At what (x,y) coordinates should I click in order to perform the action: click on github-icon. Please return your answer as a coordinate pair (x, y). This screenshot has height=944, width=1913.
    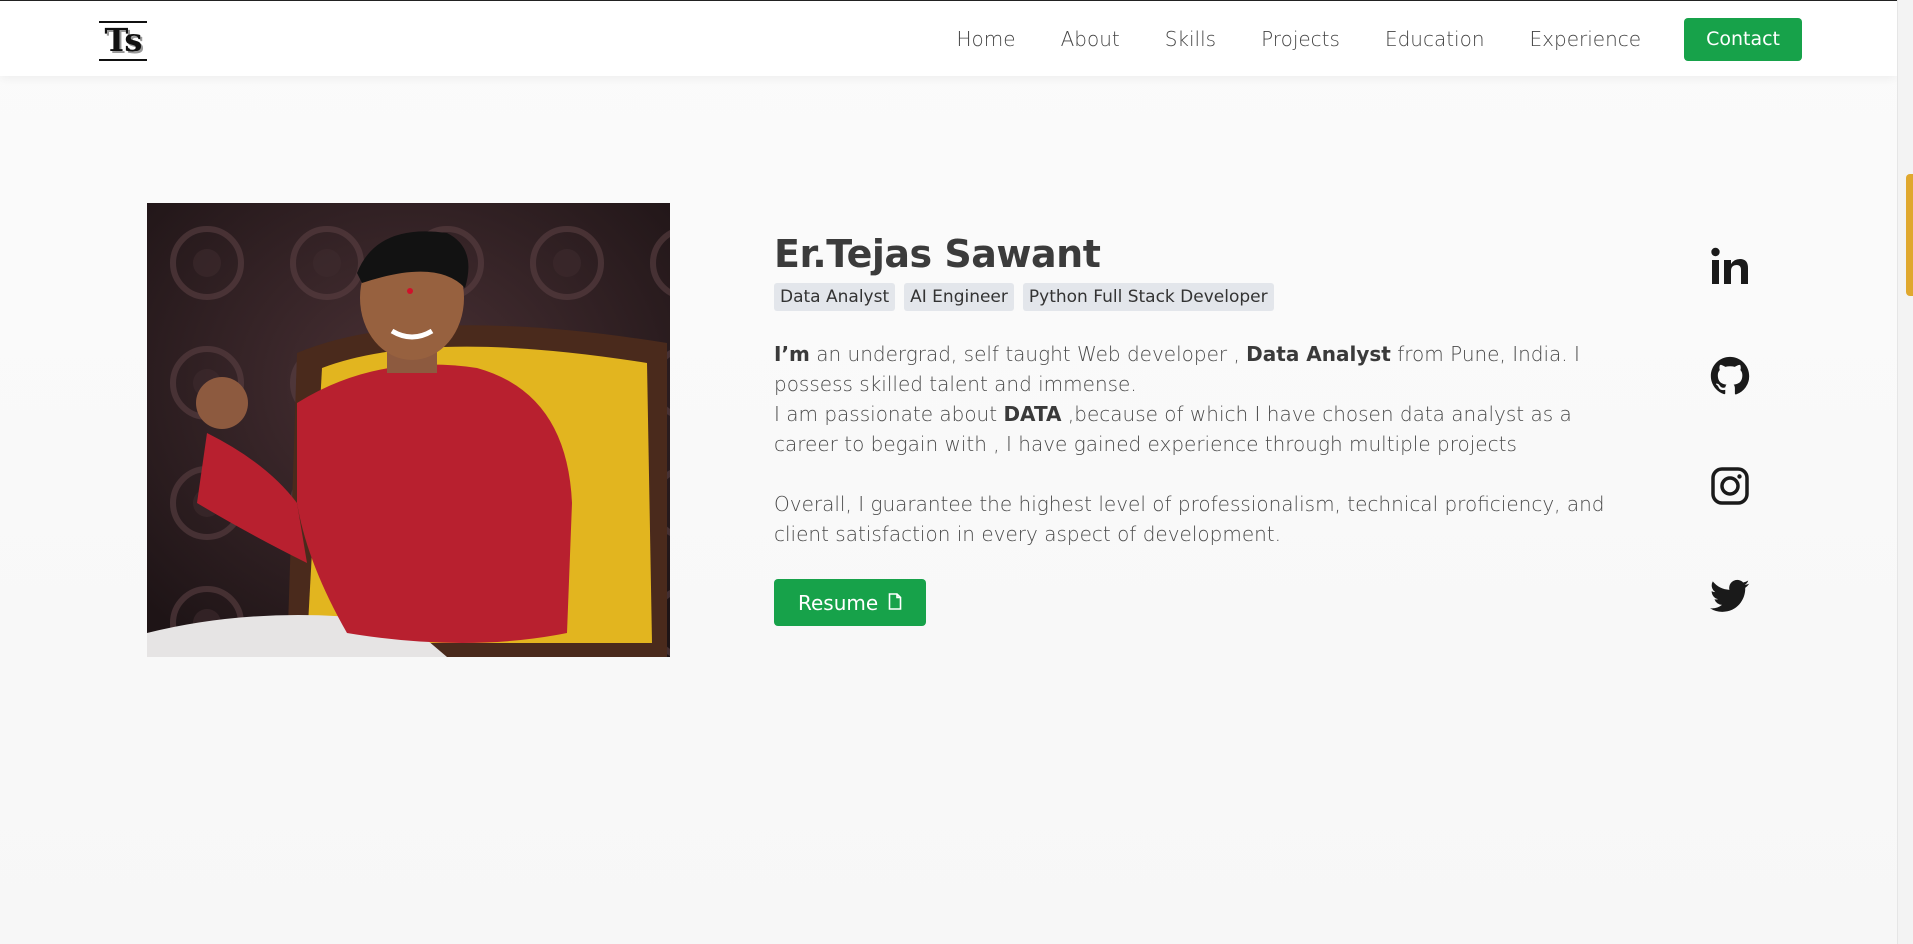
    Looking at the image, I should click on (1730, 376).